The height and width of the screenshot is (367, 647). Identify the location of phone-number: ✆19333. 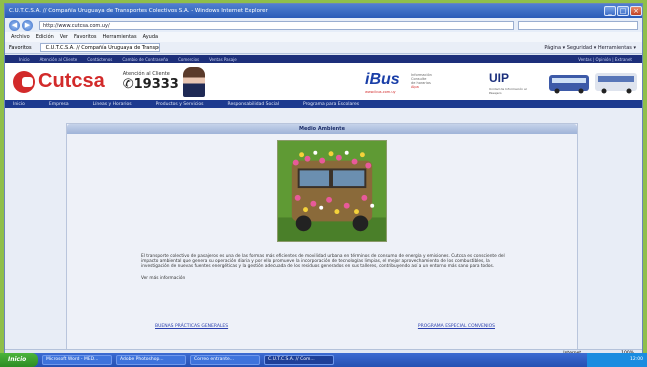
(150, 84).